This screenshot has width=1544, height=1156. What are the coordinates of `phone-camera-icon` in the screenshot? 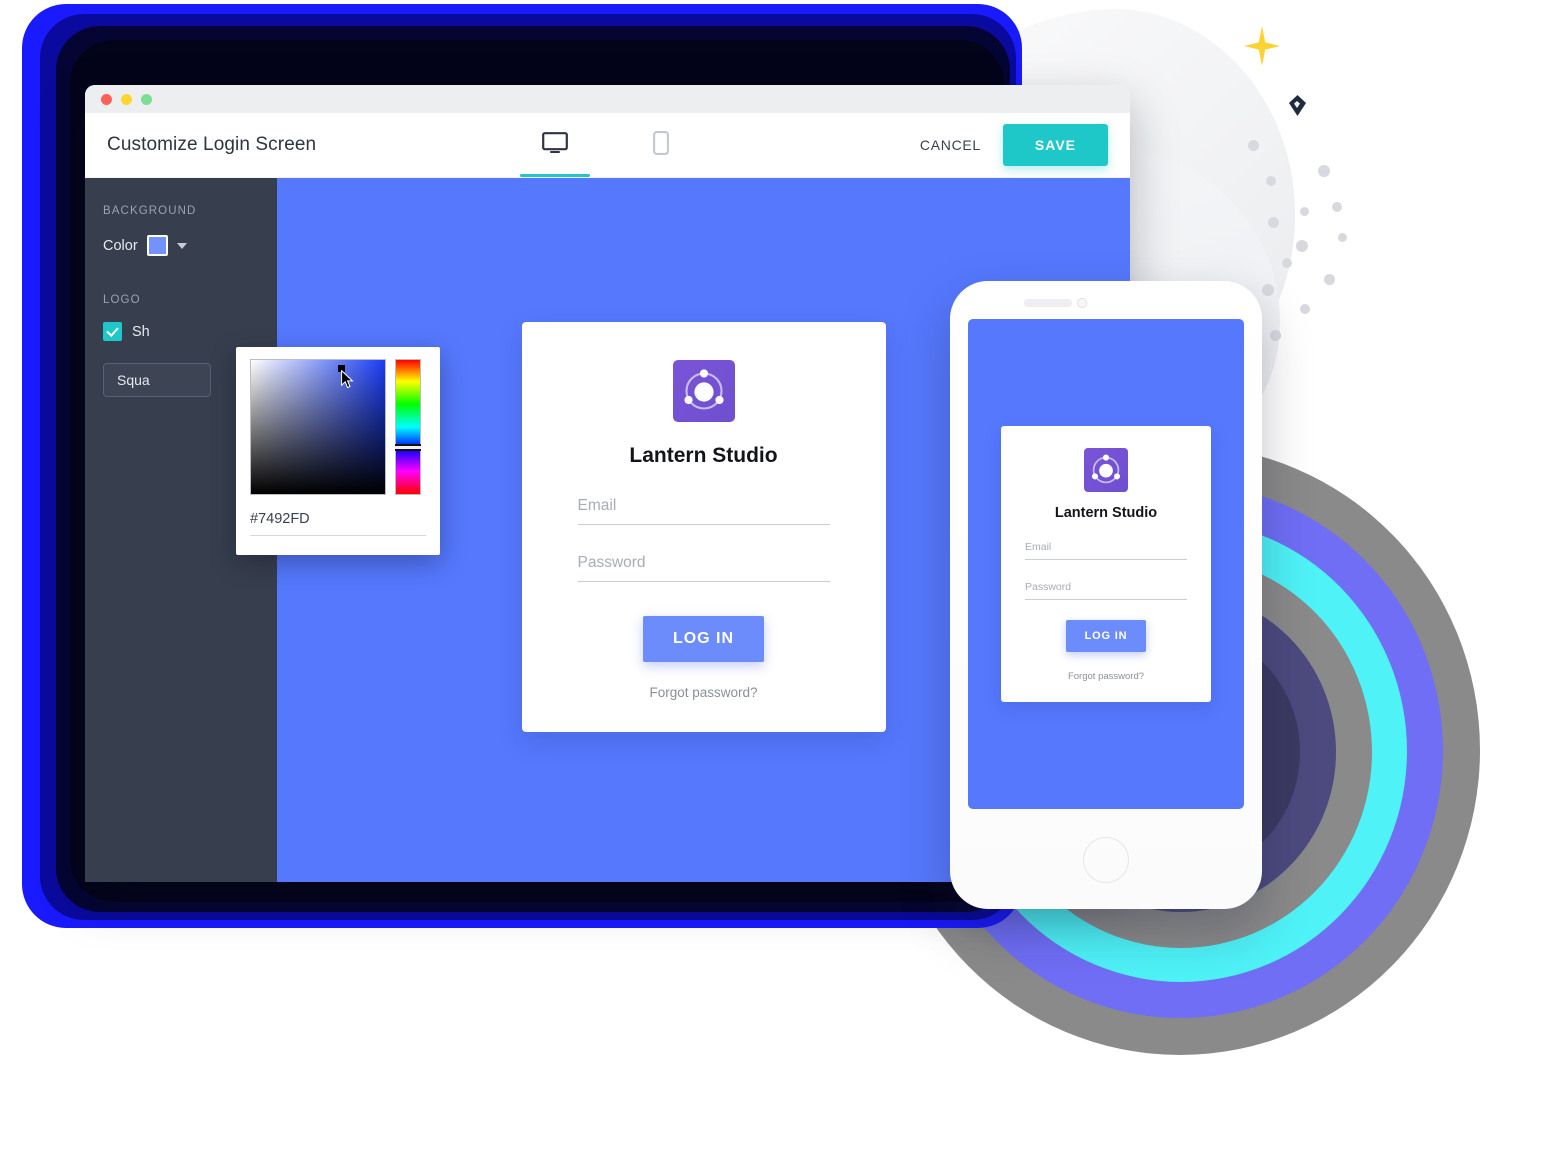 It's located at (1082, 303).